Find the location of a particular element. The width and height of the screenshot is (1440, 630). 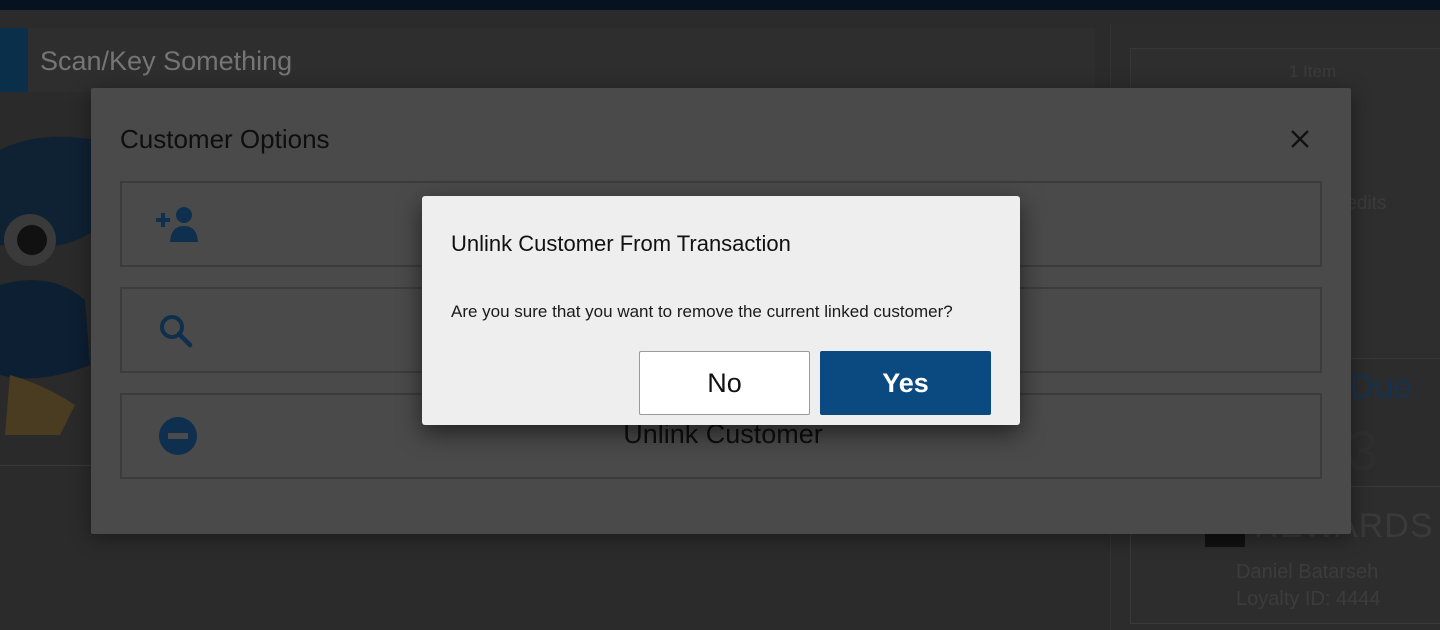

item-count: 1 Item is located at coordinates (1312, 71).